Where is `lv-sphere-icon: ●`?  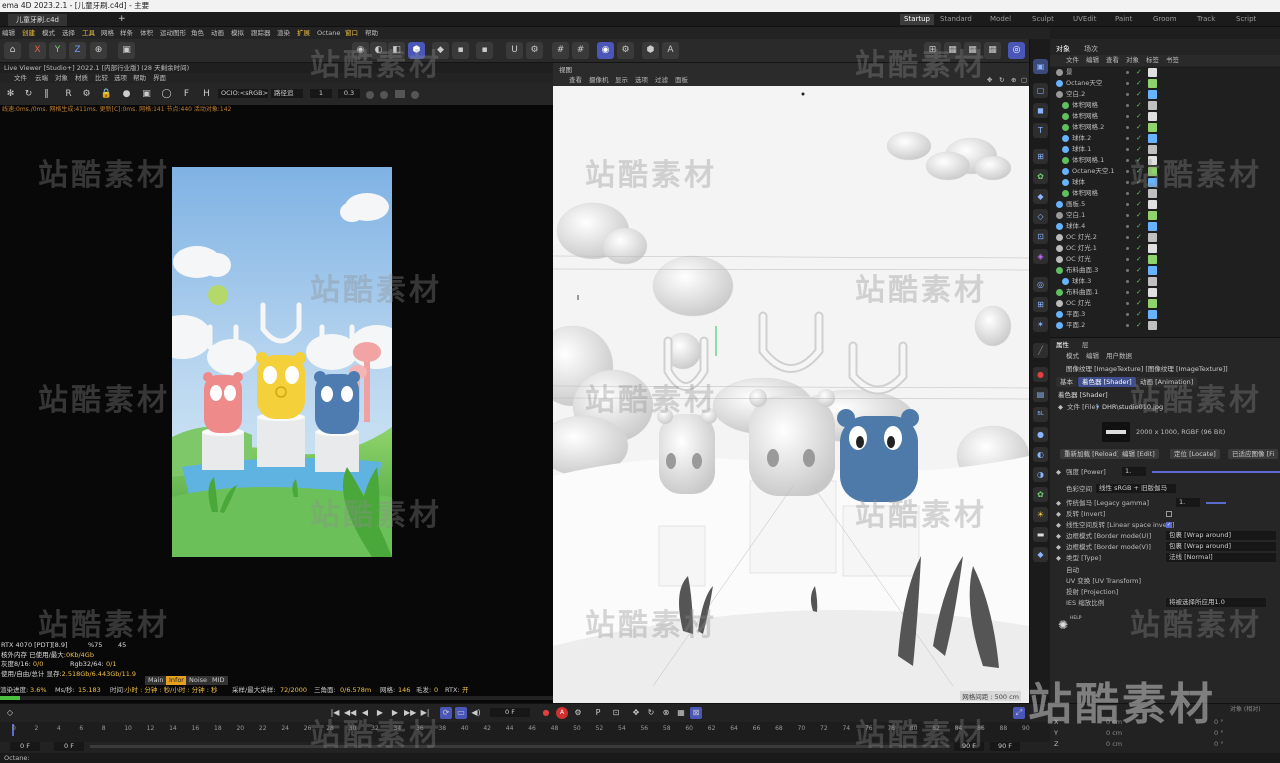
lv-sphere-icon: ● is located at coordinates (126, 94).